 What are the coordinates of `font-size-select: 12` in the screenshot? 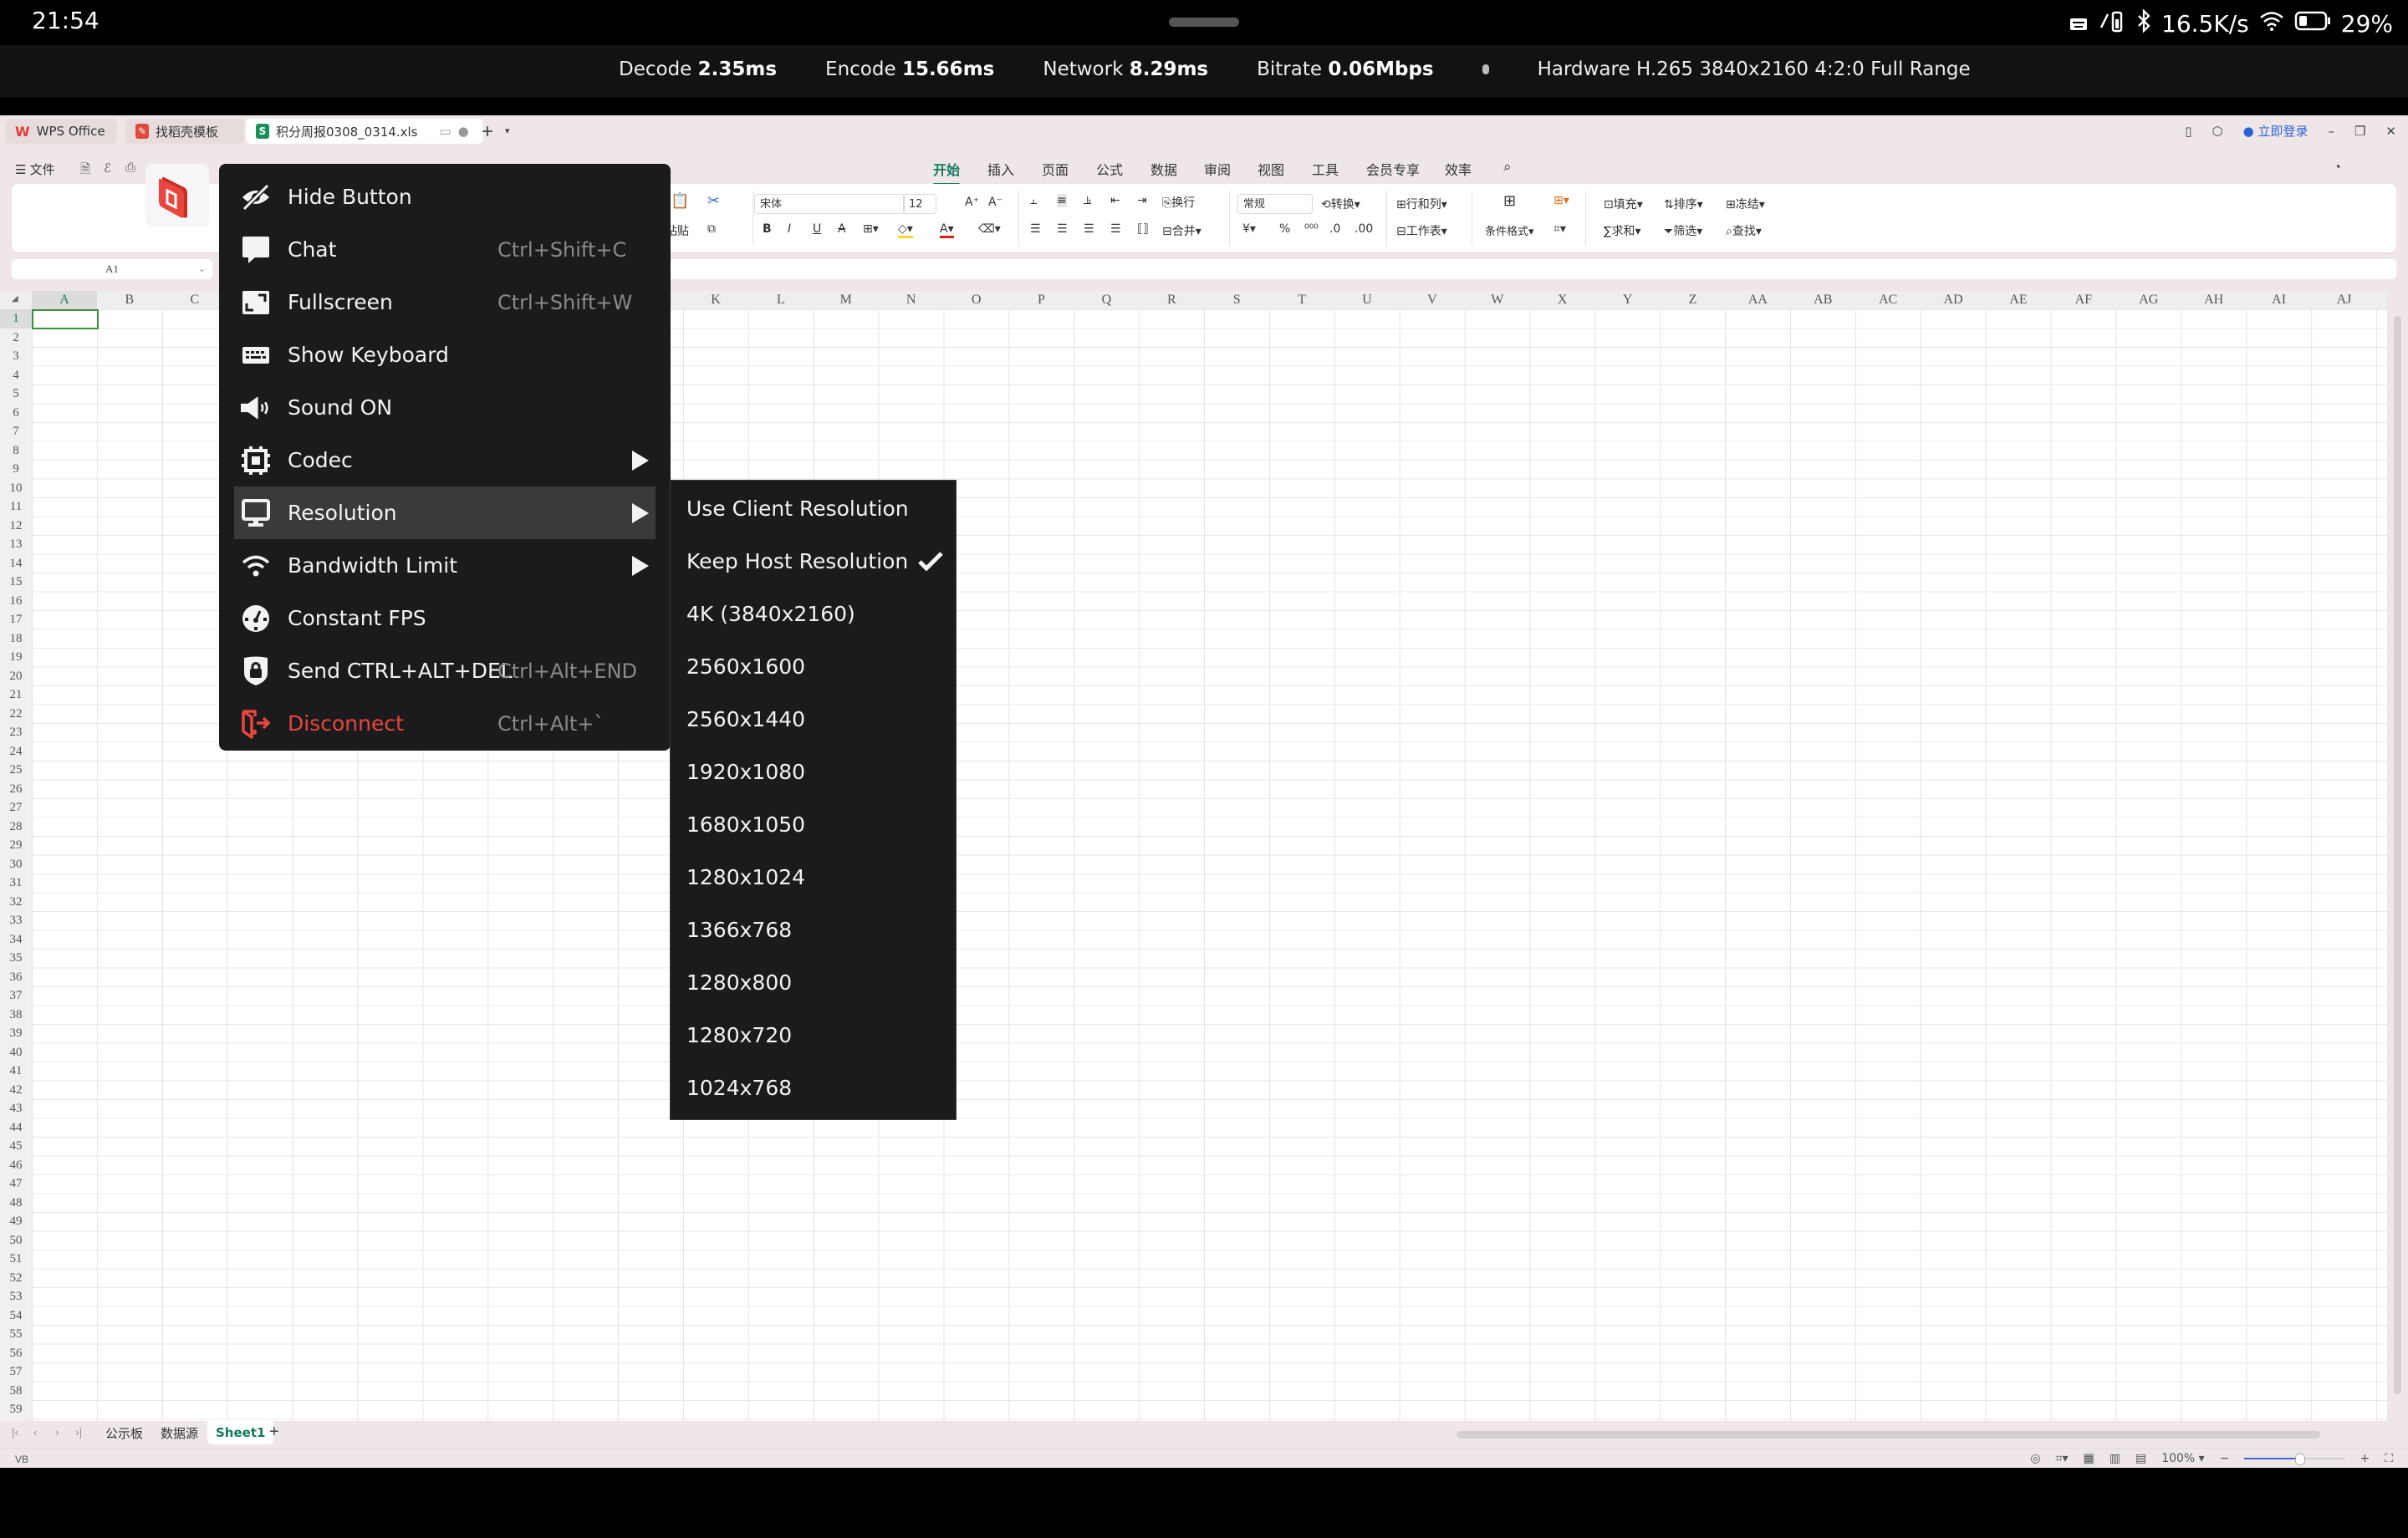 It's located at (920, 204).